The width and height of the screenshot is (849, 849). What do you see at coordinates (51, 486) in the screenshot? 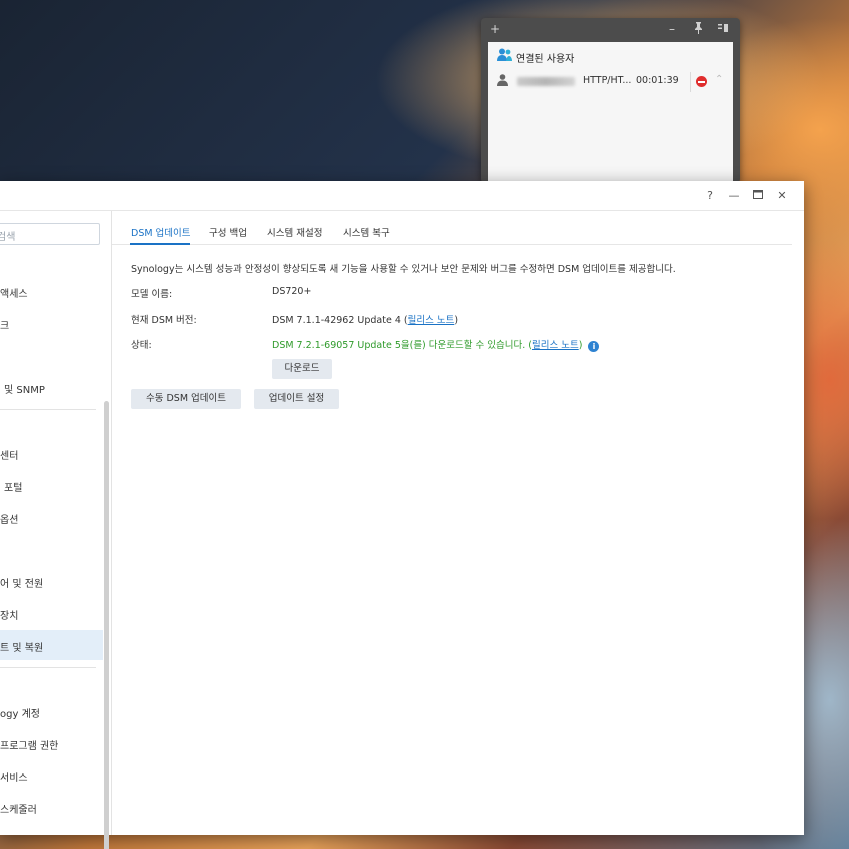
I see `sidebar-item: 포털` at bounding box center [51, 486].